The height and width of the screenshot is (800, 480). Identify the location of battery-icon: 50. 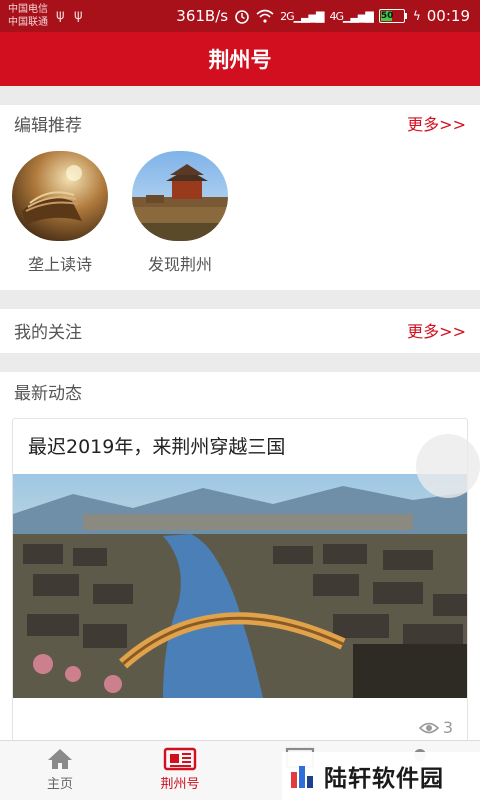
(392, 16).